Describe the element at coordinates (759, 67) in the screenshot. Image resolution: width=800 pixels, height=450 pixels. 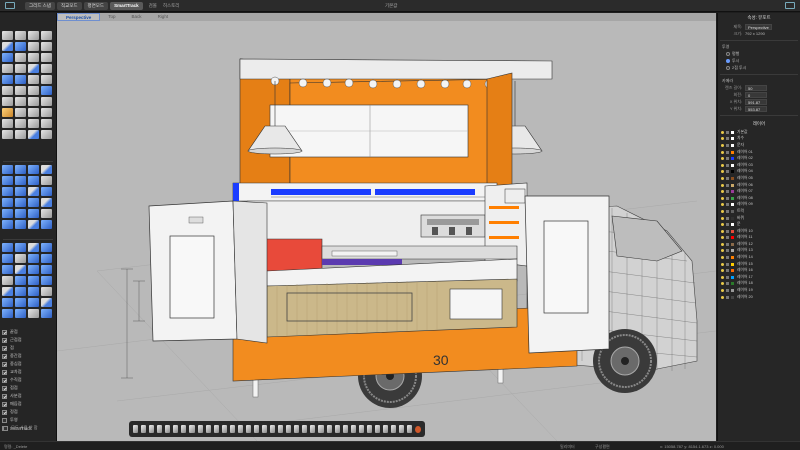
I see `projection-option: 2점 투시` at that location.